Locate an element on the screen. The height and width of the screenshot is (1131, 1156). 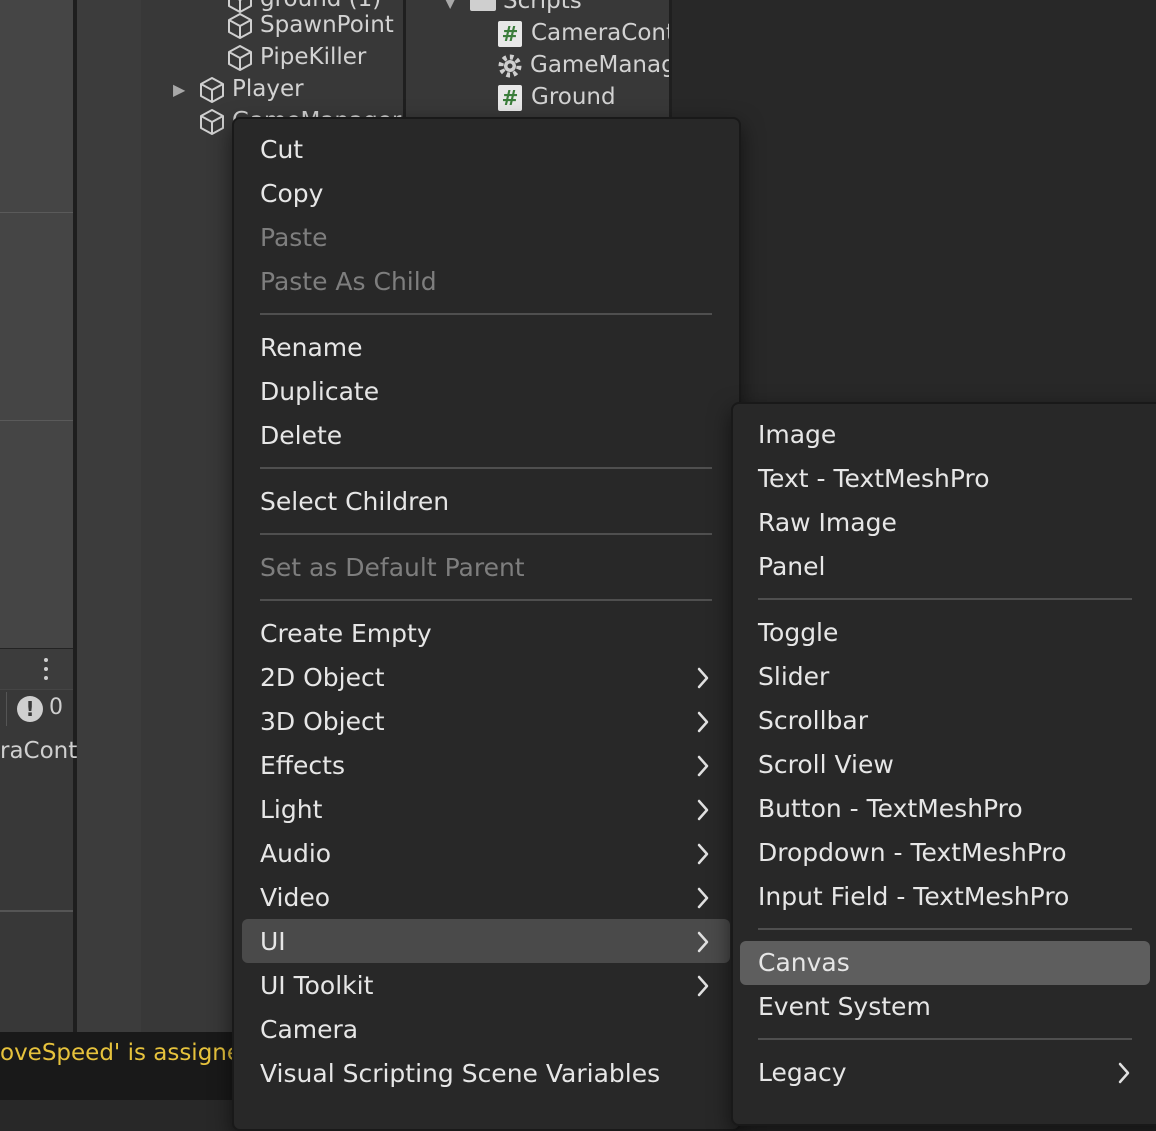
menu-item-ui: UI is located at coordinates (273, 942).